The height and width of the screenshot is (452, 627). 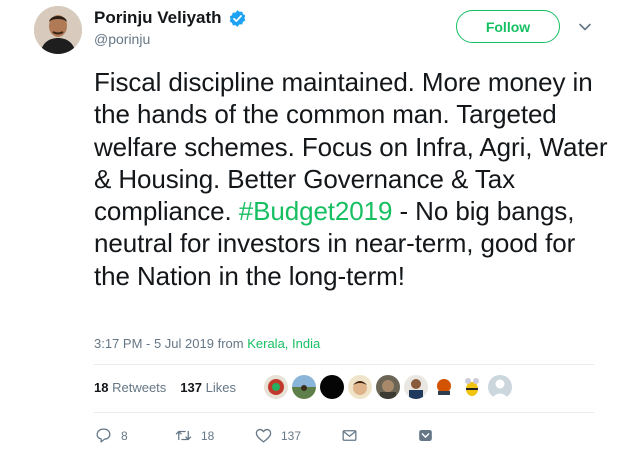 What do you see at coordinates (344, 412) in the screenshot?
I see `divider-bottom` at bounding box center [344, 412].